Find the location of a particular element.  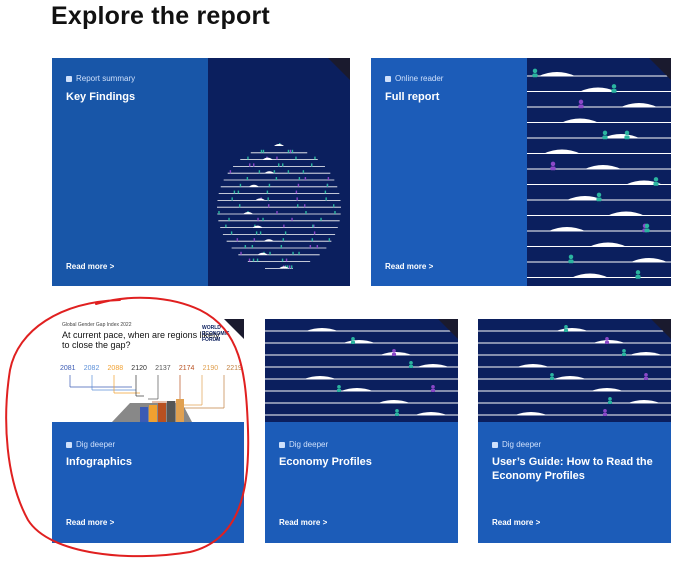

full-report-art is located at coordinates (599, 172).